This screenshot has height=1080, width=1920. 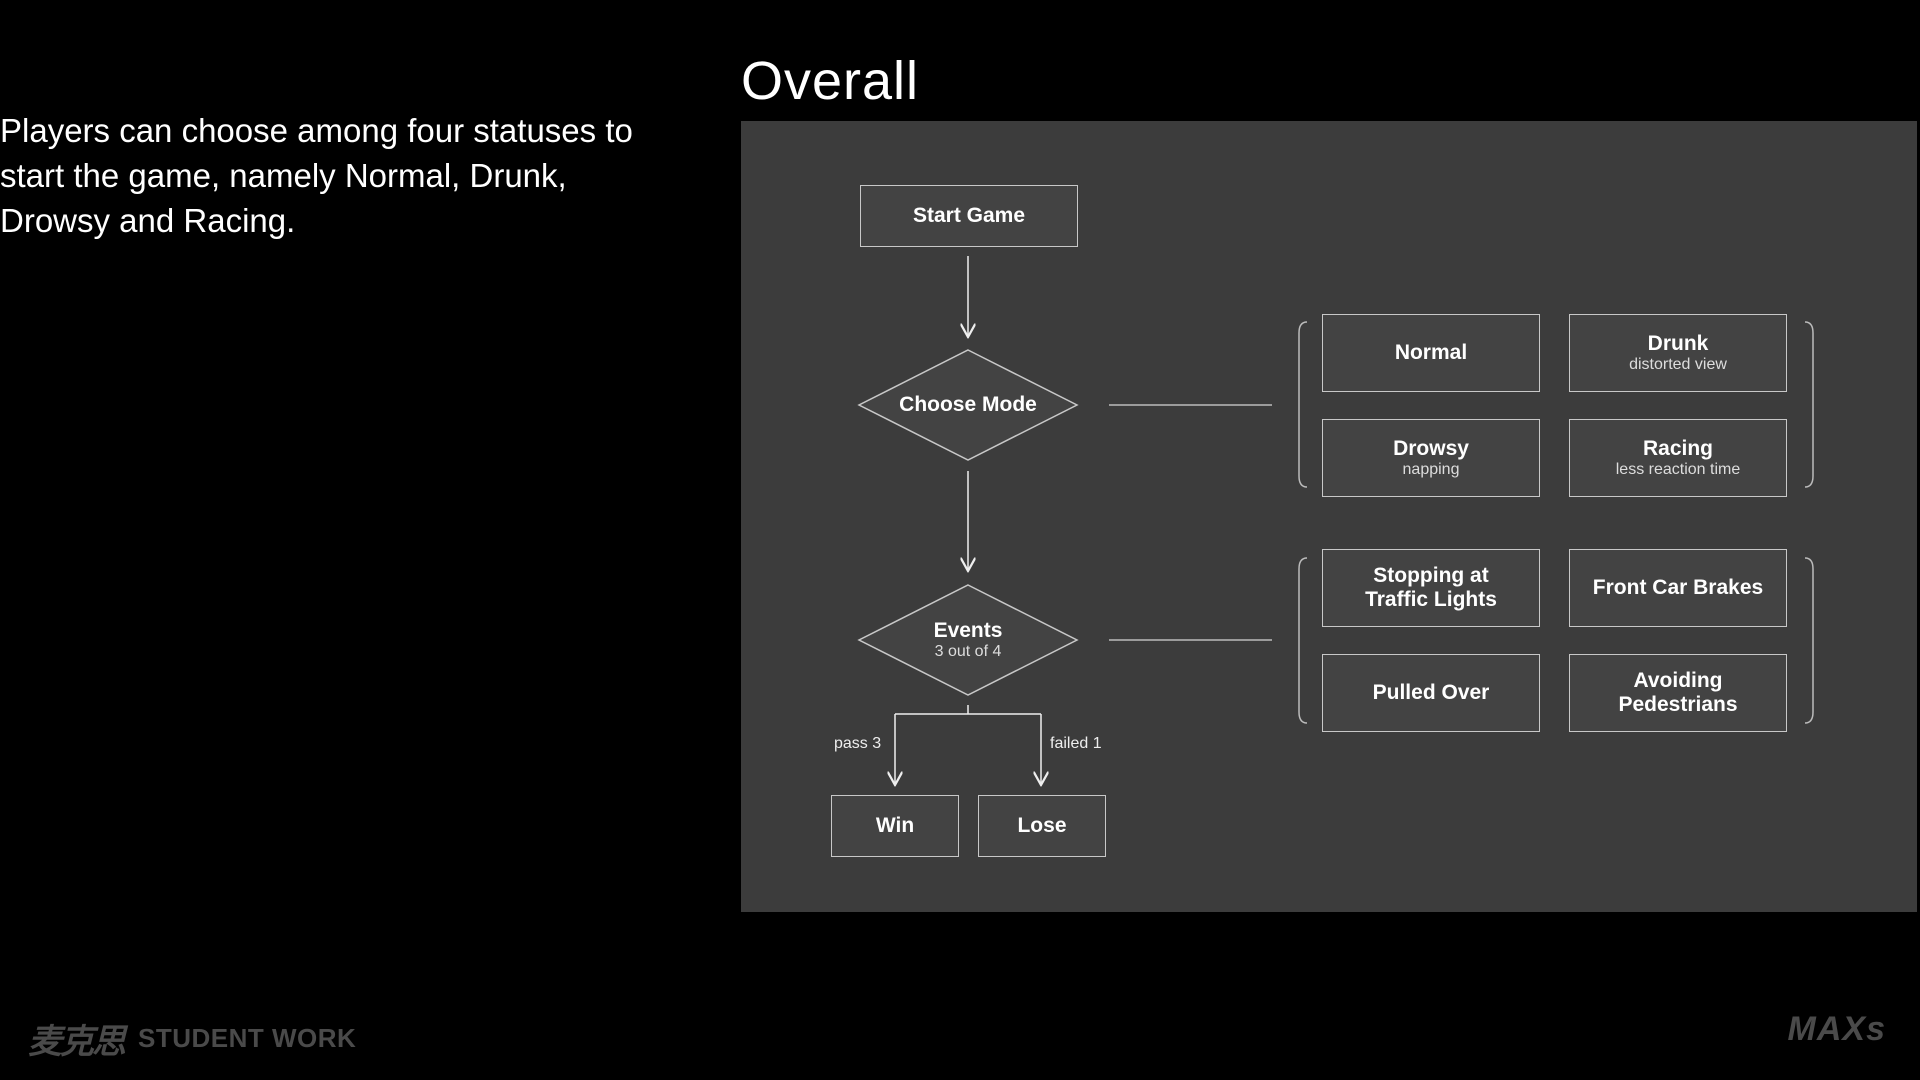 I want to click on event-front-car-brakes: Front Car Brakes, so click(x=1678, y=588).